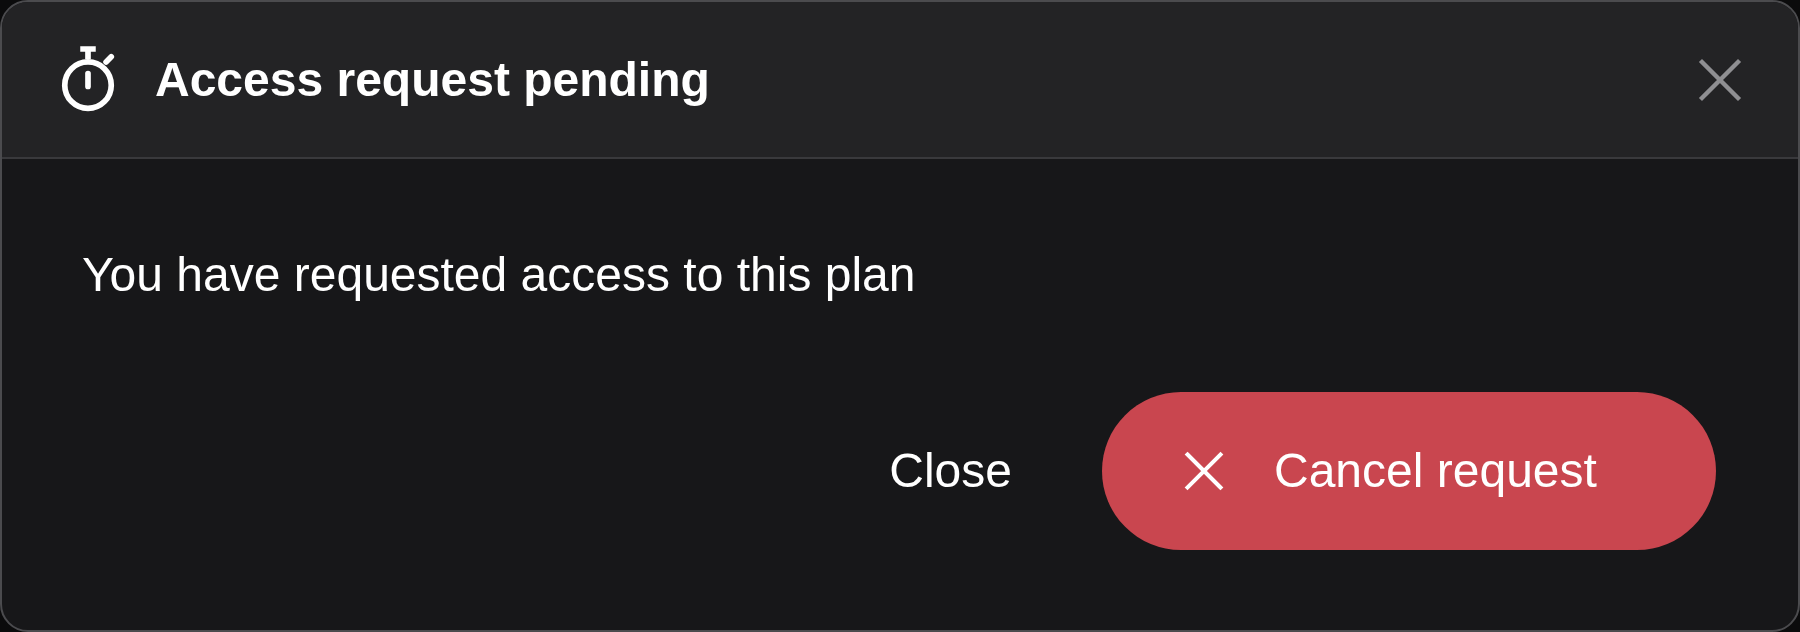 This screenshot has width=1800, height=632. What do you see at coordinates (432, 79) in the screenshot?
I see `dialog-title: Access request pending` at bounding box center [432, 79].